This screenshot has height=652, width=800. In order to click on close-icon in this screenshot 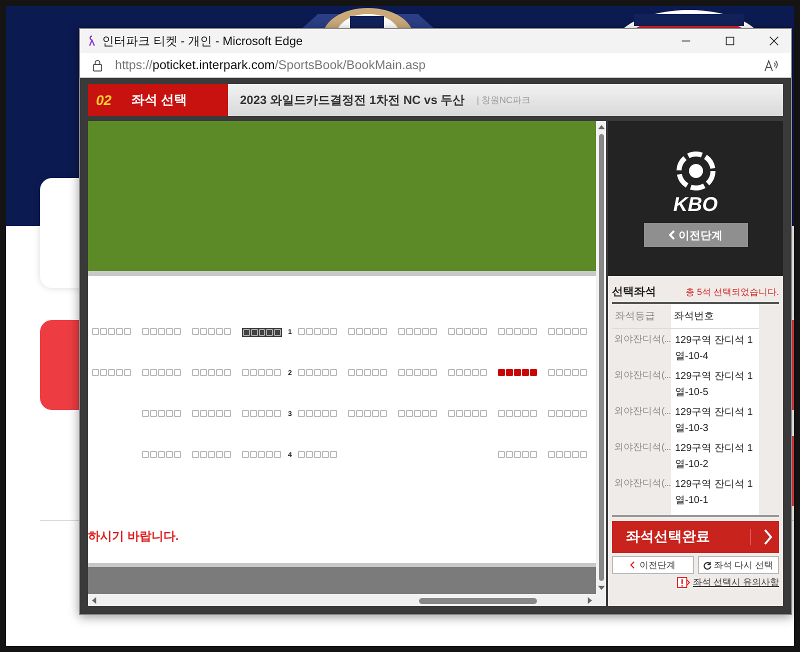, I will do `click(774, 41)`.